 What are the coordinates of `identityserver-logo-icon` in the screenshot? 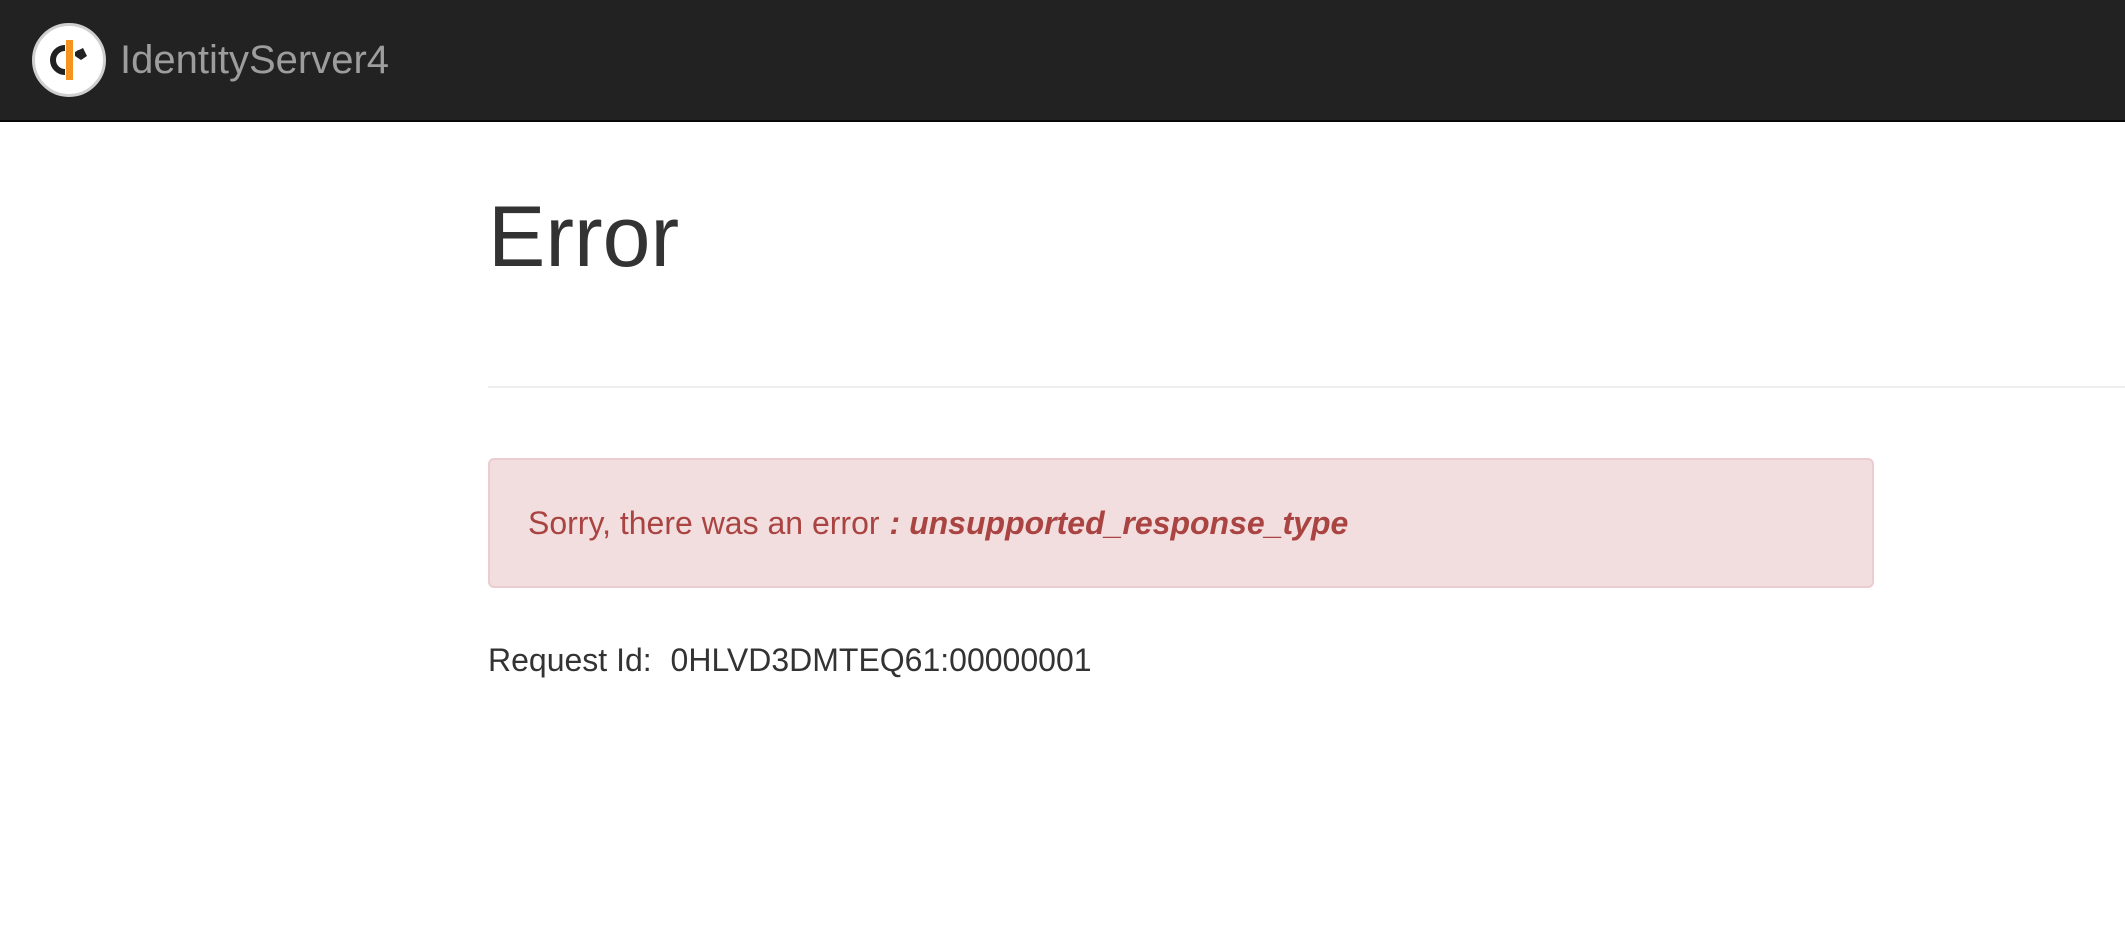 It's located at (69, 60).